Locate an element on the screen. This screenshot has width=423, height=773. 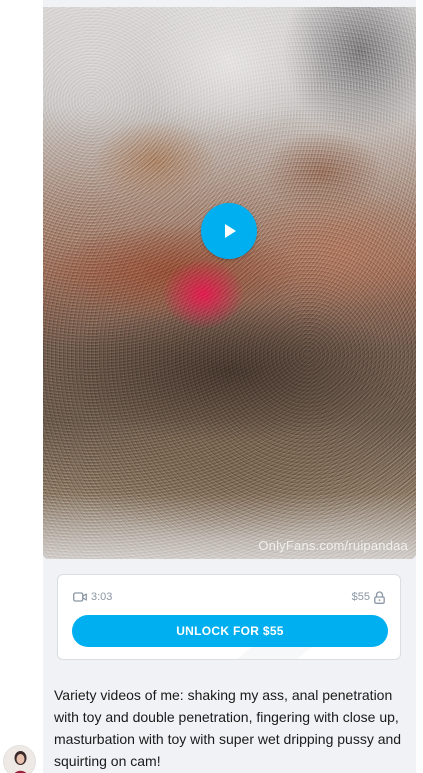
video-price: $55 is located at coordinates (368, 597).